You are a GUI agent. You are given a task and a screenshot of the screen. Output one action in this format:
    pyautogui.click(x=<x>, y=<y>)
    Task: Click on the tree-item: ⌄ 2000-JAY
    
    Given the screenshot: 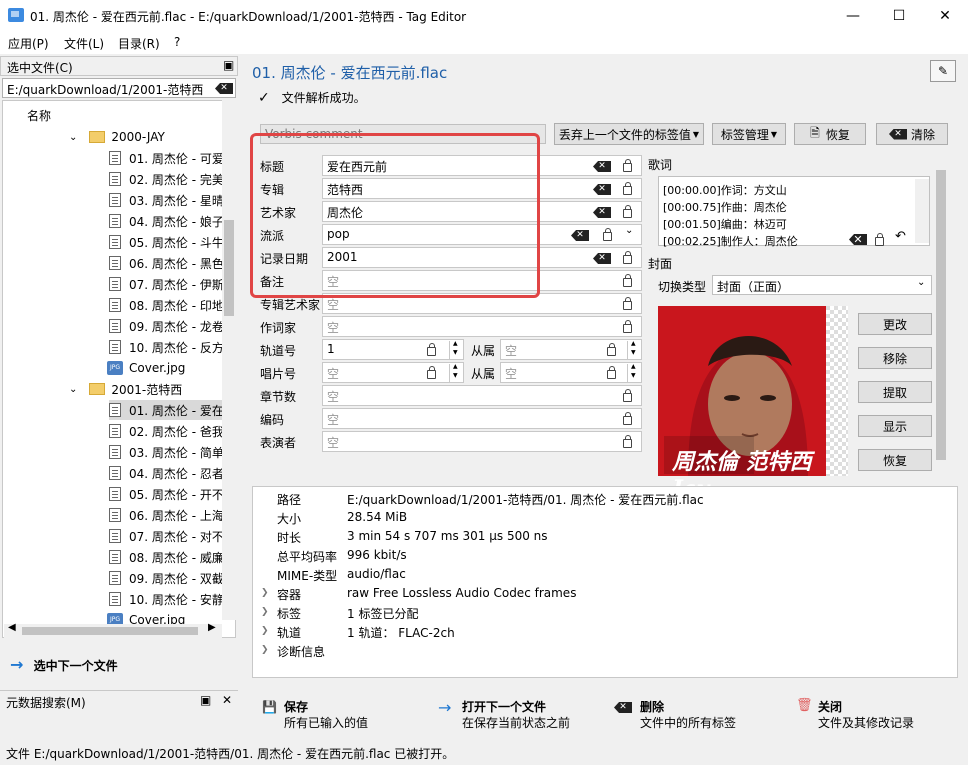 What is the action you would take?
    pyautogui.click(x=152, y=137)
    